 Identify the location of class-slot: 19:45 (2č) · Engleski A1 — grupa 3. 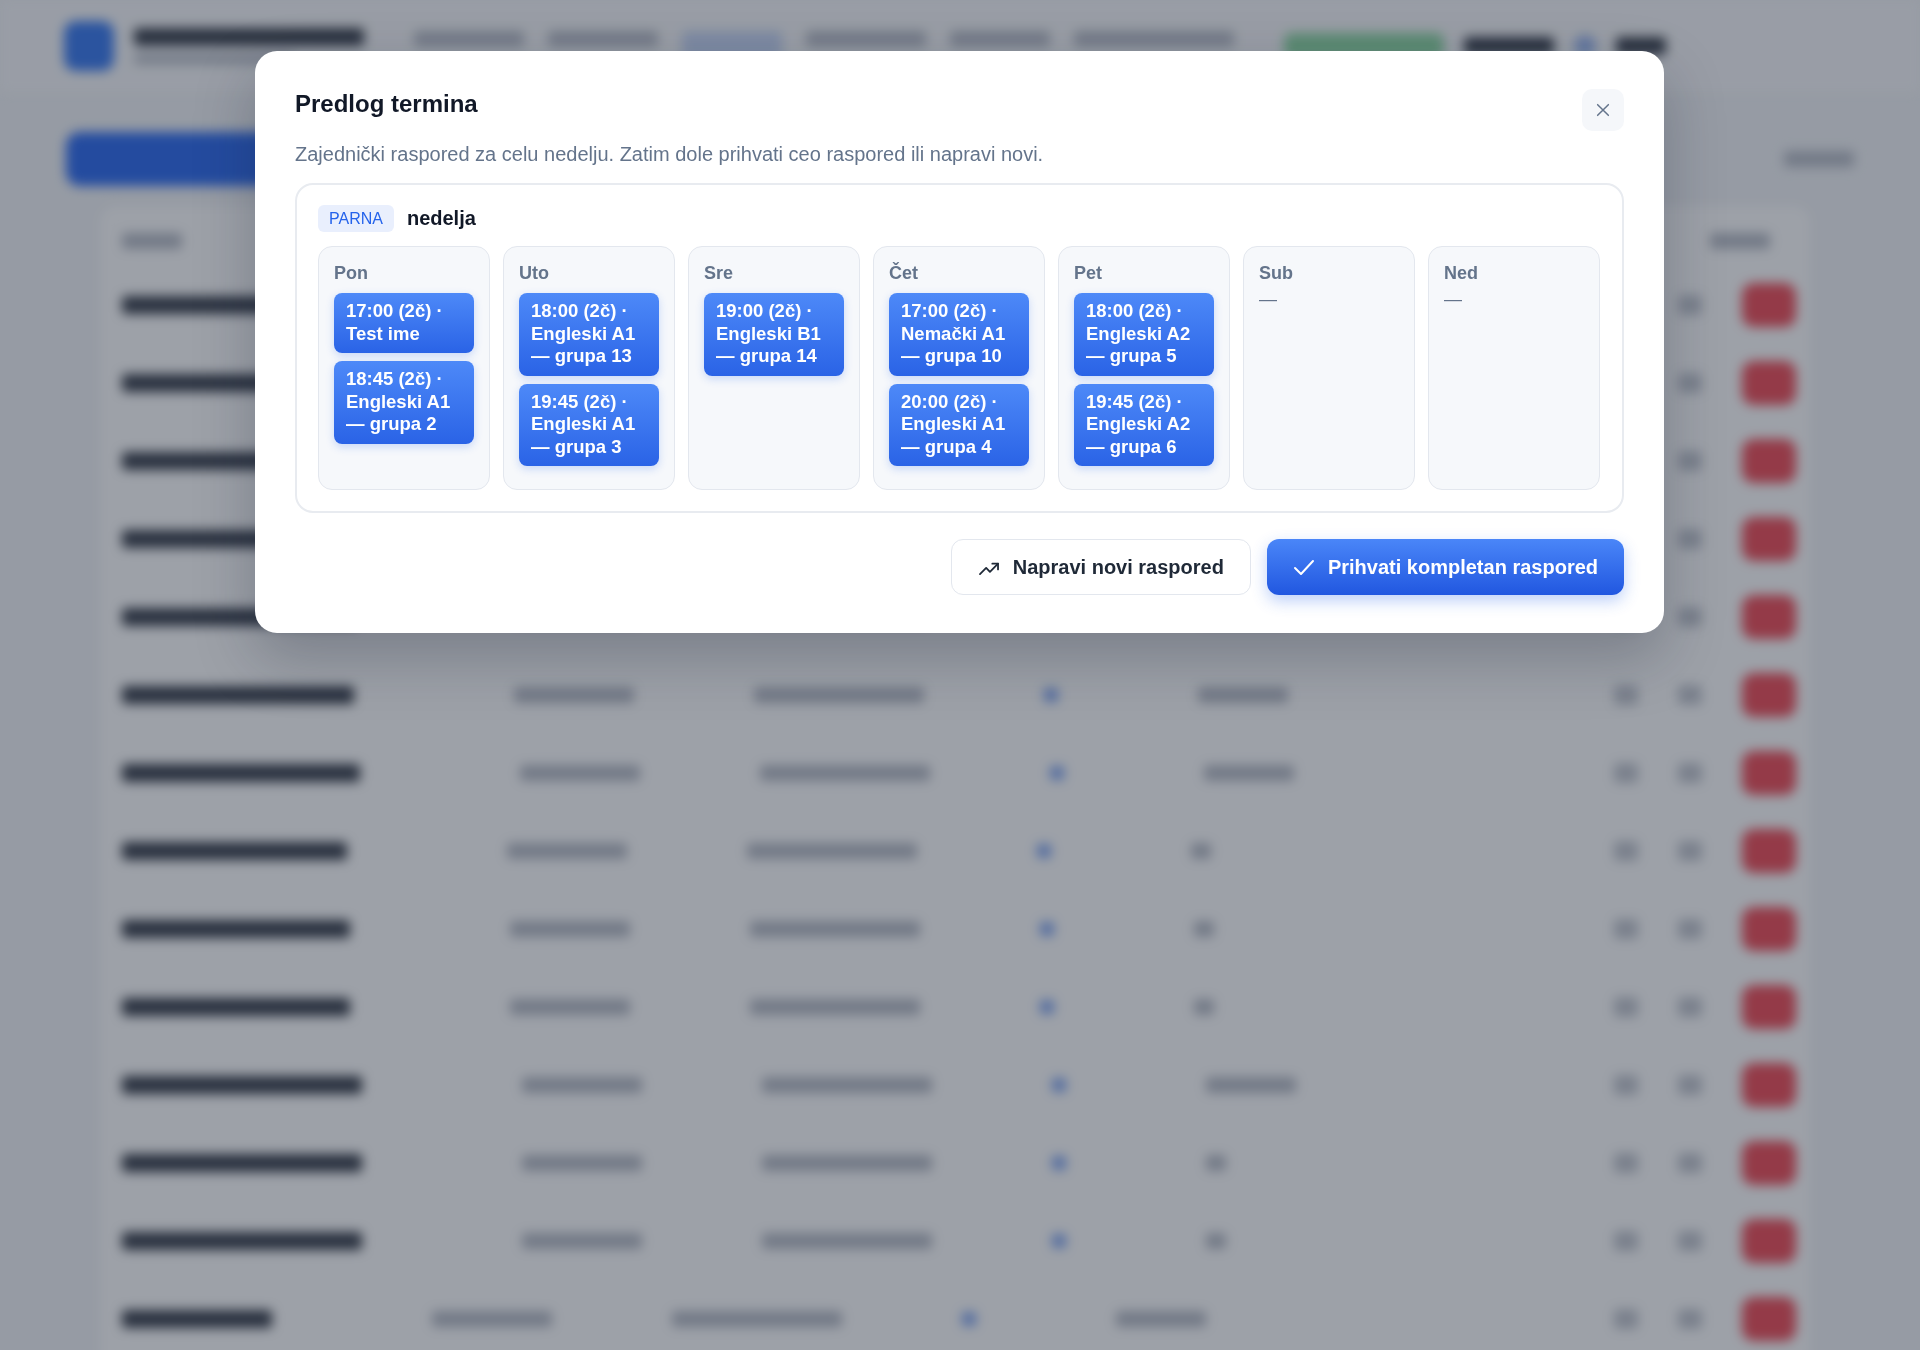
(589, 424).